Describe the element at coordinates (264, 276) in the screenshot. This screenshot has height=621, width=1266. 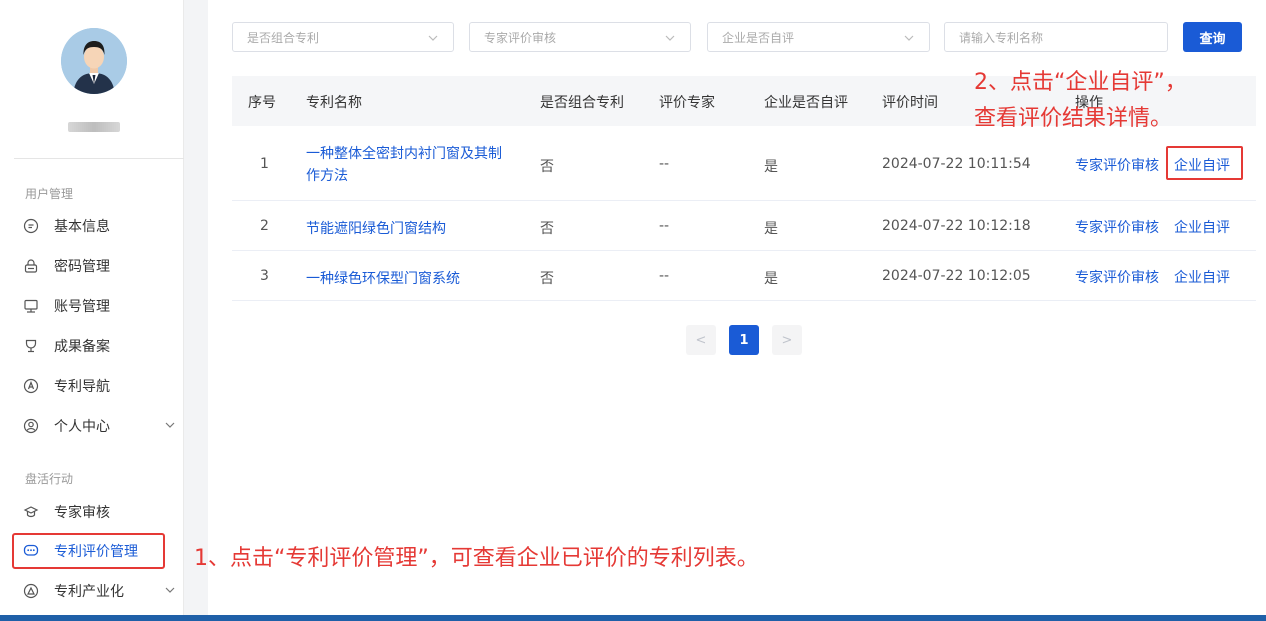
I see `row-index: 3` at that location.